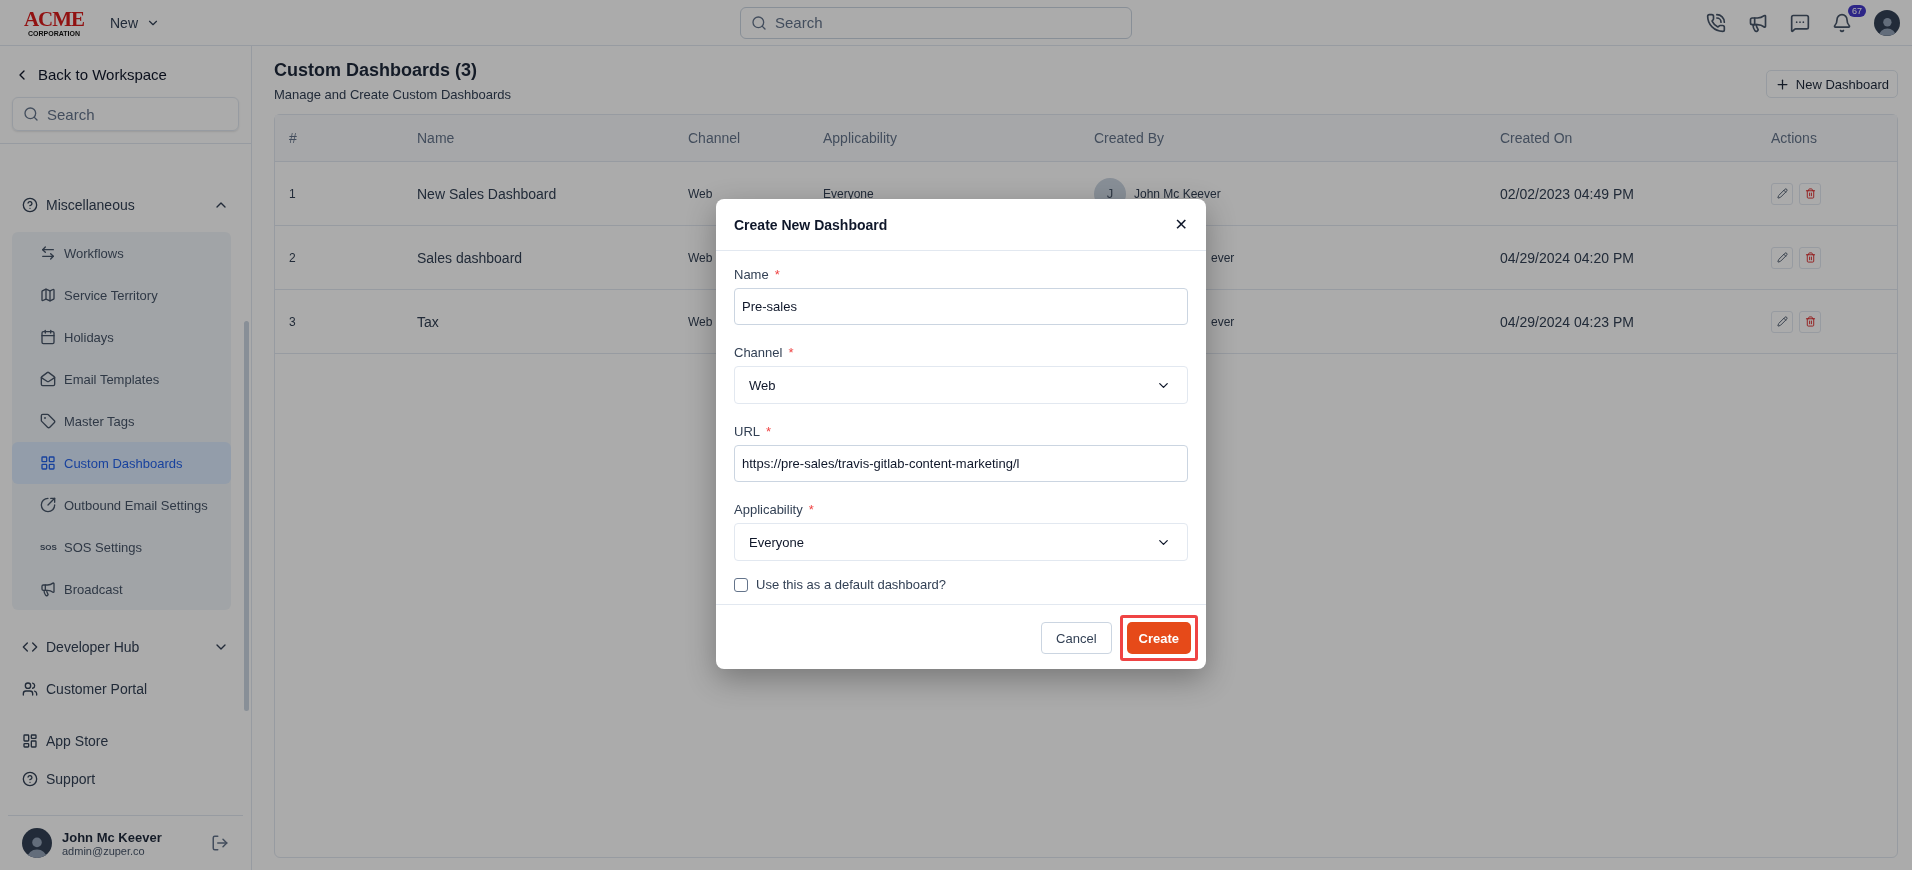 The height and width of the screenshot is (870, 1912). Describe the element at coordinates (961, 542) in the screenshot. I see `select-field: Everyone` at that location.